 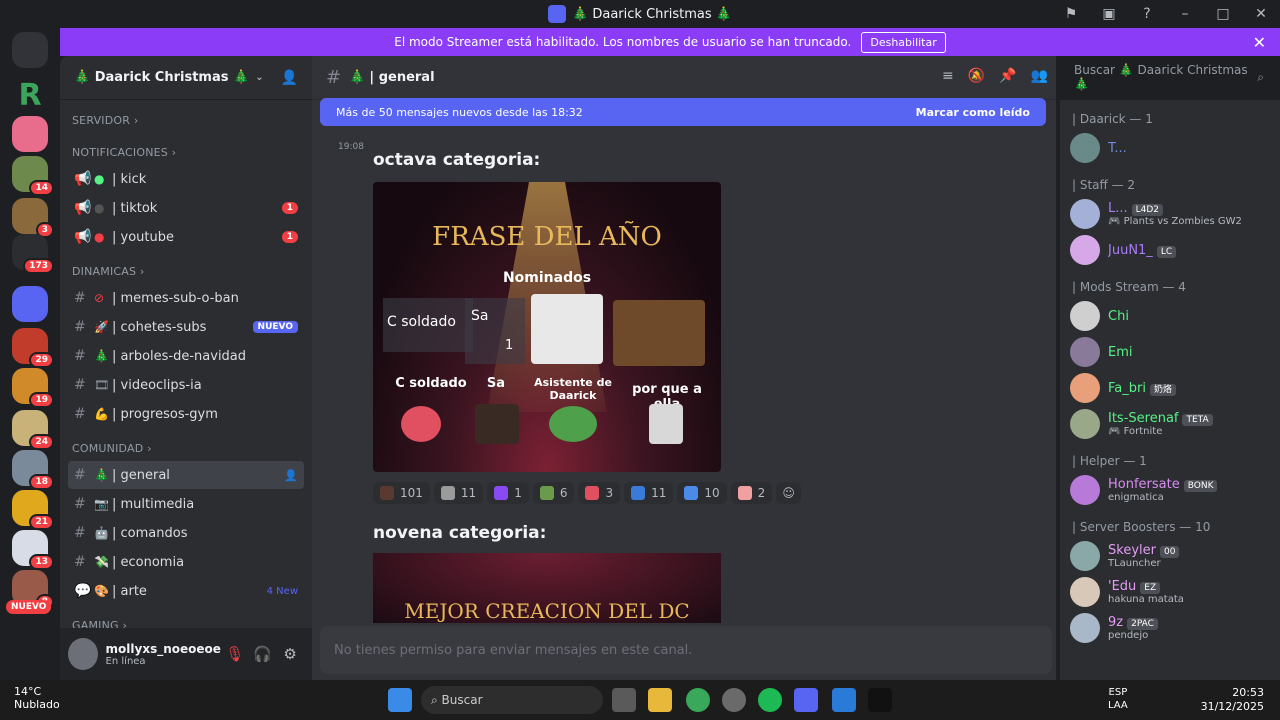 What do you see at coordinates (33, 176) in the screenshot?
I see `server-icon: 14` at bounding box center [33, 176].